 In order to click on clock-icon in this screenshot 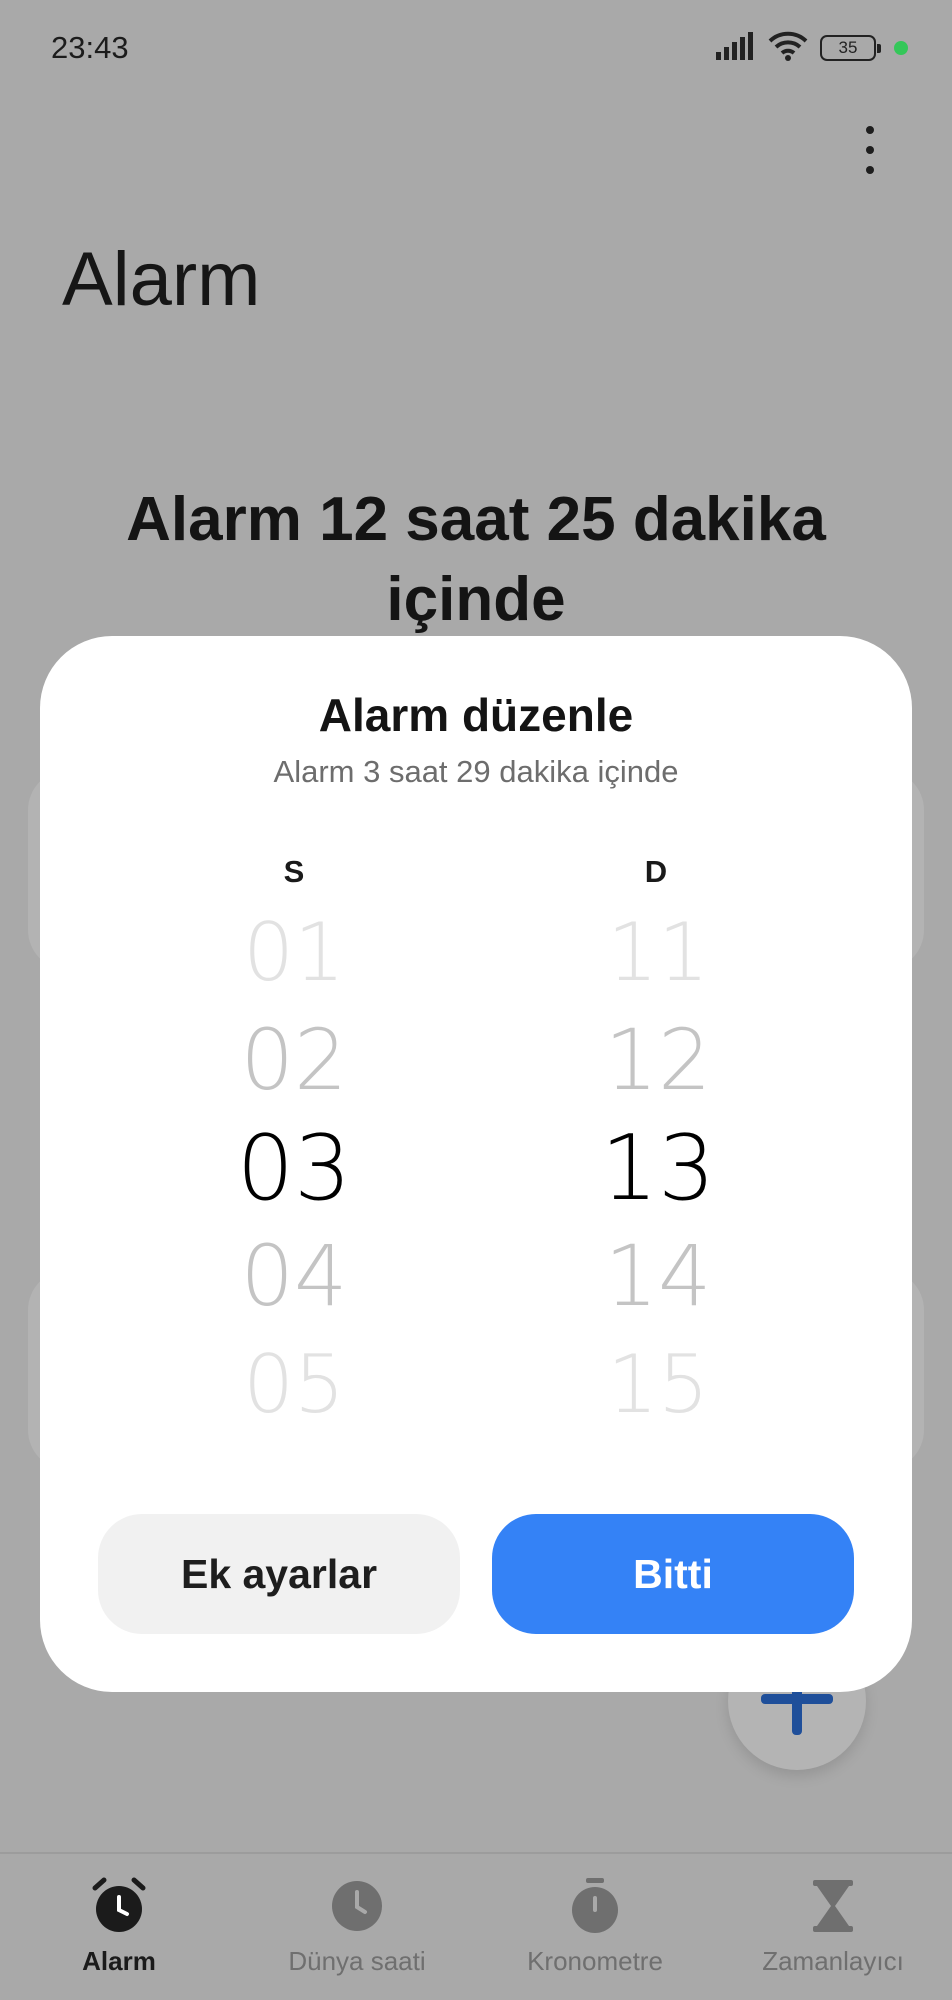, I will do `click(357, 1906)`.